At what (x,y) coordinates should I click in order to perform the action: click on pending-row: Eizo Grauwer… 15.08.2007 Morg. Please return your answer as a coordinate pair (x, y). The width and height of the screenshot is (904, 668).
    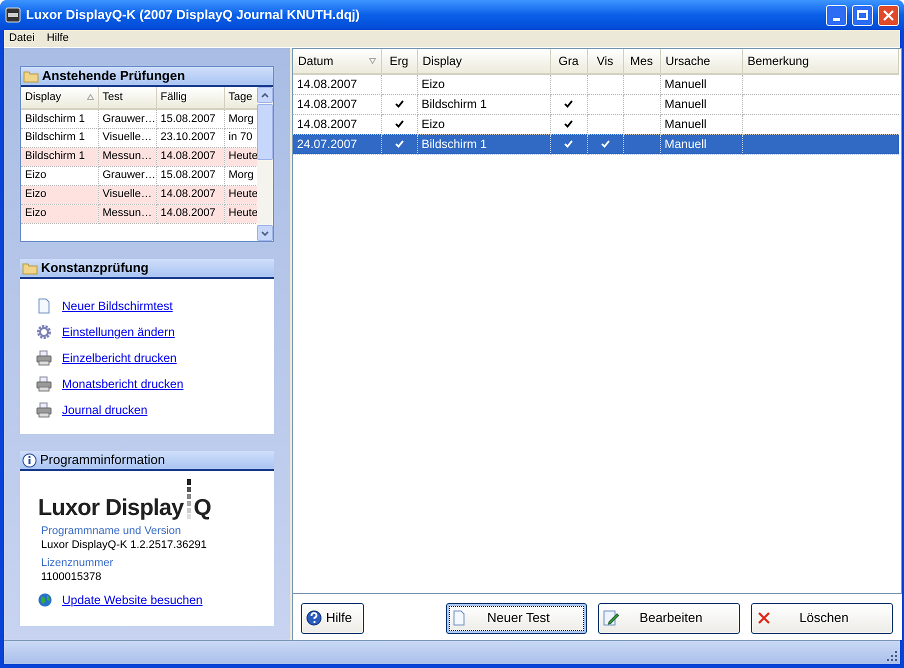
    Looking at the image, I should click on (139, 175).